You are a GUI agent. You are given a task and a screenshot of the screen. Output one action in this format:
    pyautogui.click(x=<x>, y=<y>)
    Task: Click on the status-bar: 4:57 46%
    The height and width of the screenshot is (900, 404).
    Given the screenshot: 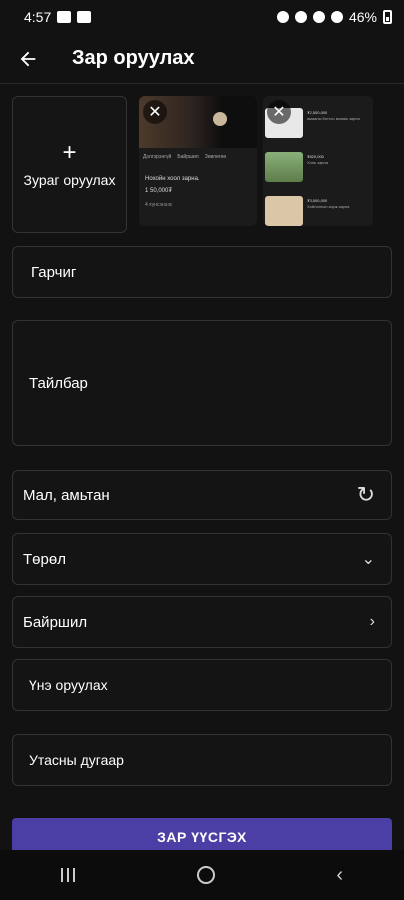 What is the action you would take?
    pyautogui.click(x=202, y=17)
    